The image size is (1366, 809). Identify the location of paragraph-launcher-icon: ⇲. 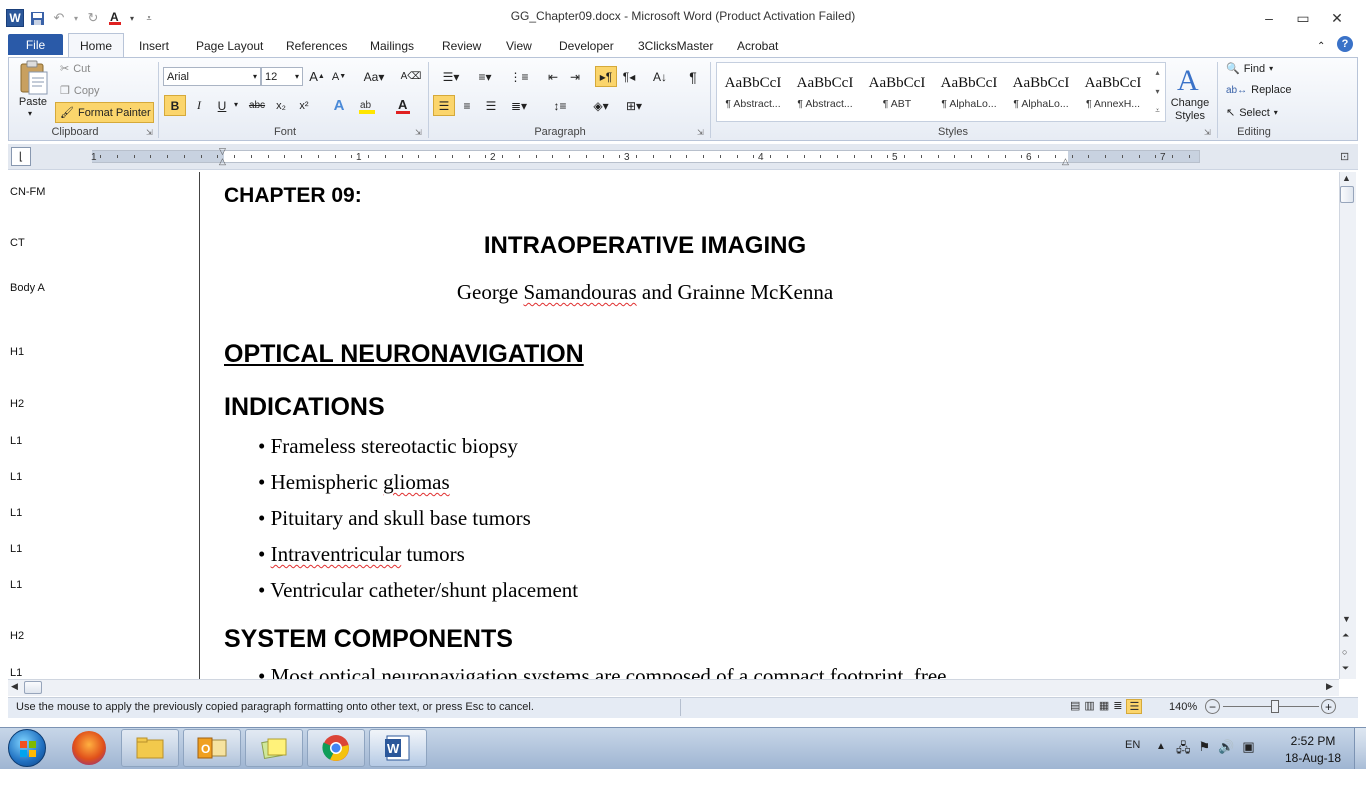
(700, 132).